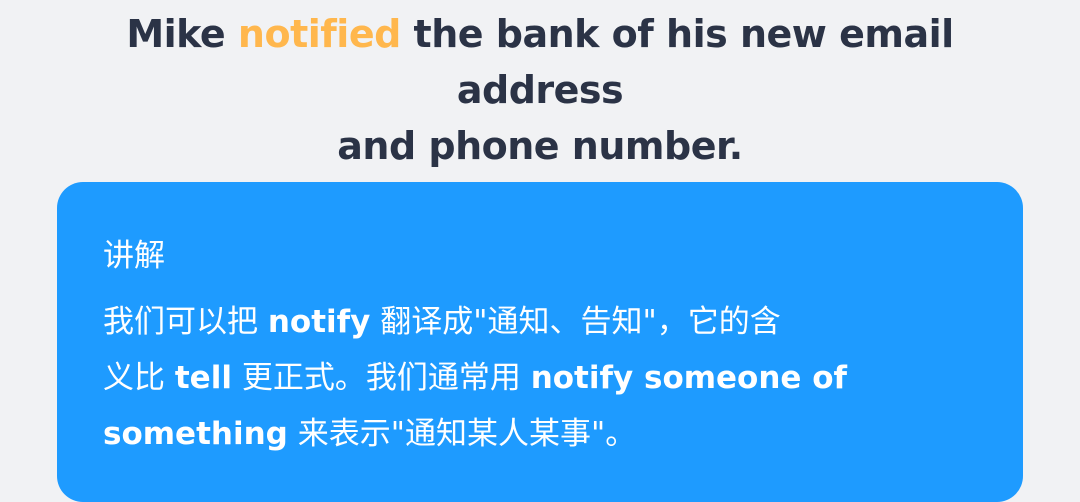  Describe the element at coordinates (677, 62) in the screenshot. I see `sentence-text-end: the bank of his new email address` at that location.